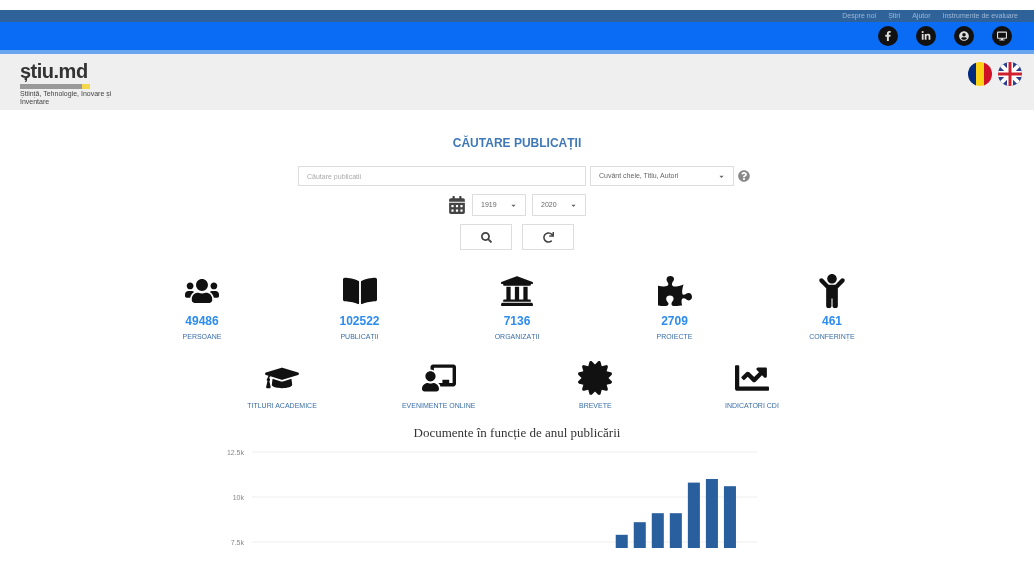 This screenshot has width=1034, height=583. I want to click on stat-count: 461, so click(832, 321).